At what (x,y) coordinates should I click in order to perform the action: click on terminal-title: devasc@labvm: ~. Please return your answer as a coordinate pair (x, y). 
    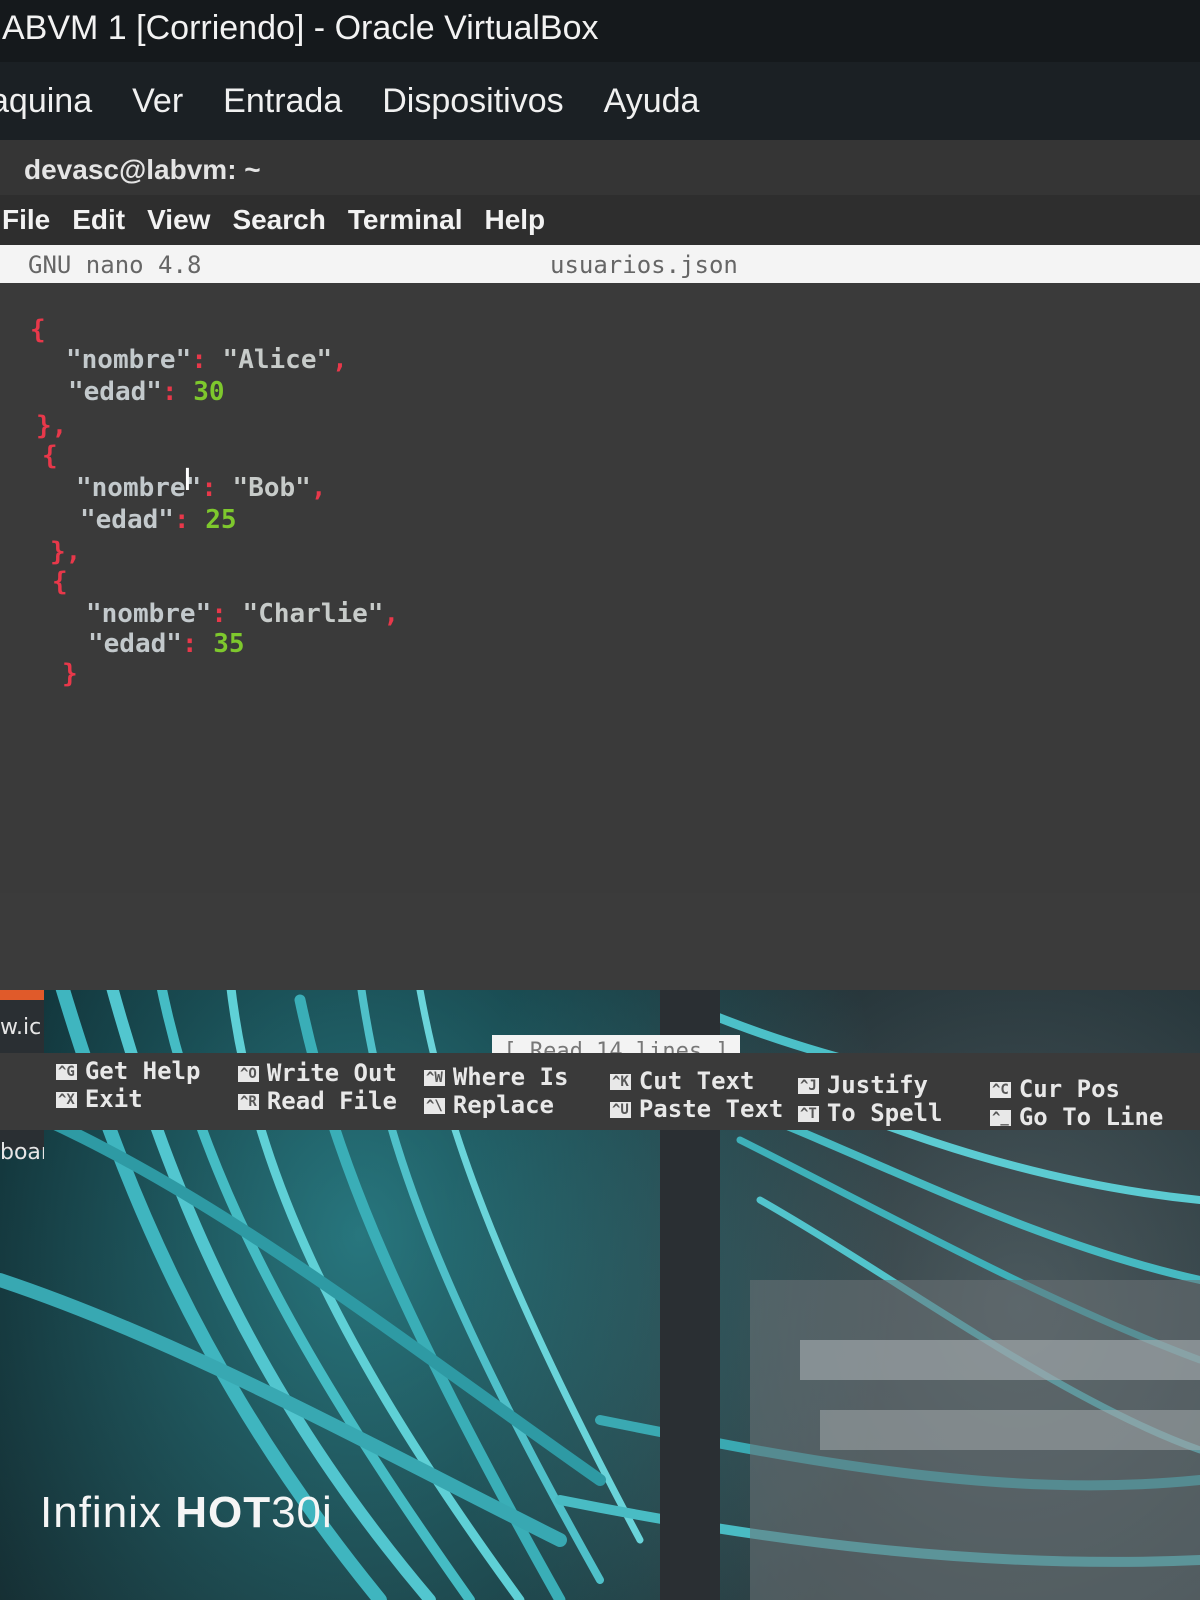
    Looking at the image, I should click on (600, 167).